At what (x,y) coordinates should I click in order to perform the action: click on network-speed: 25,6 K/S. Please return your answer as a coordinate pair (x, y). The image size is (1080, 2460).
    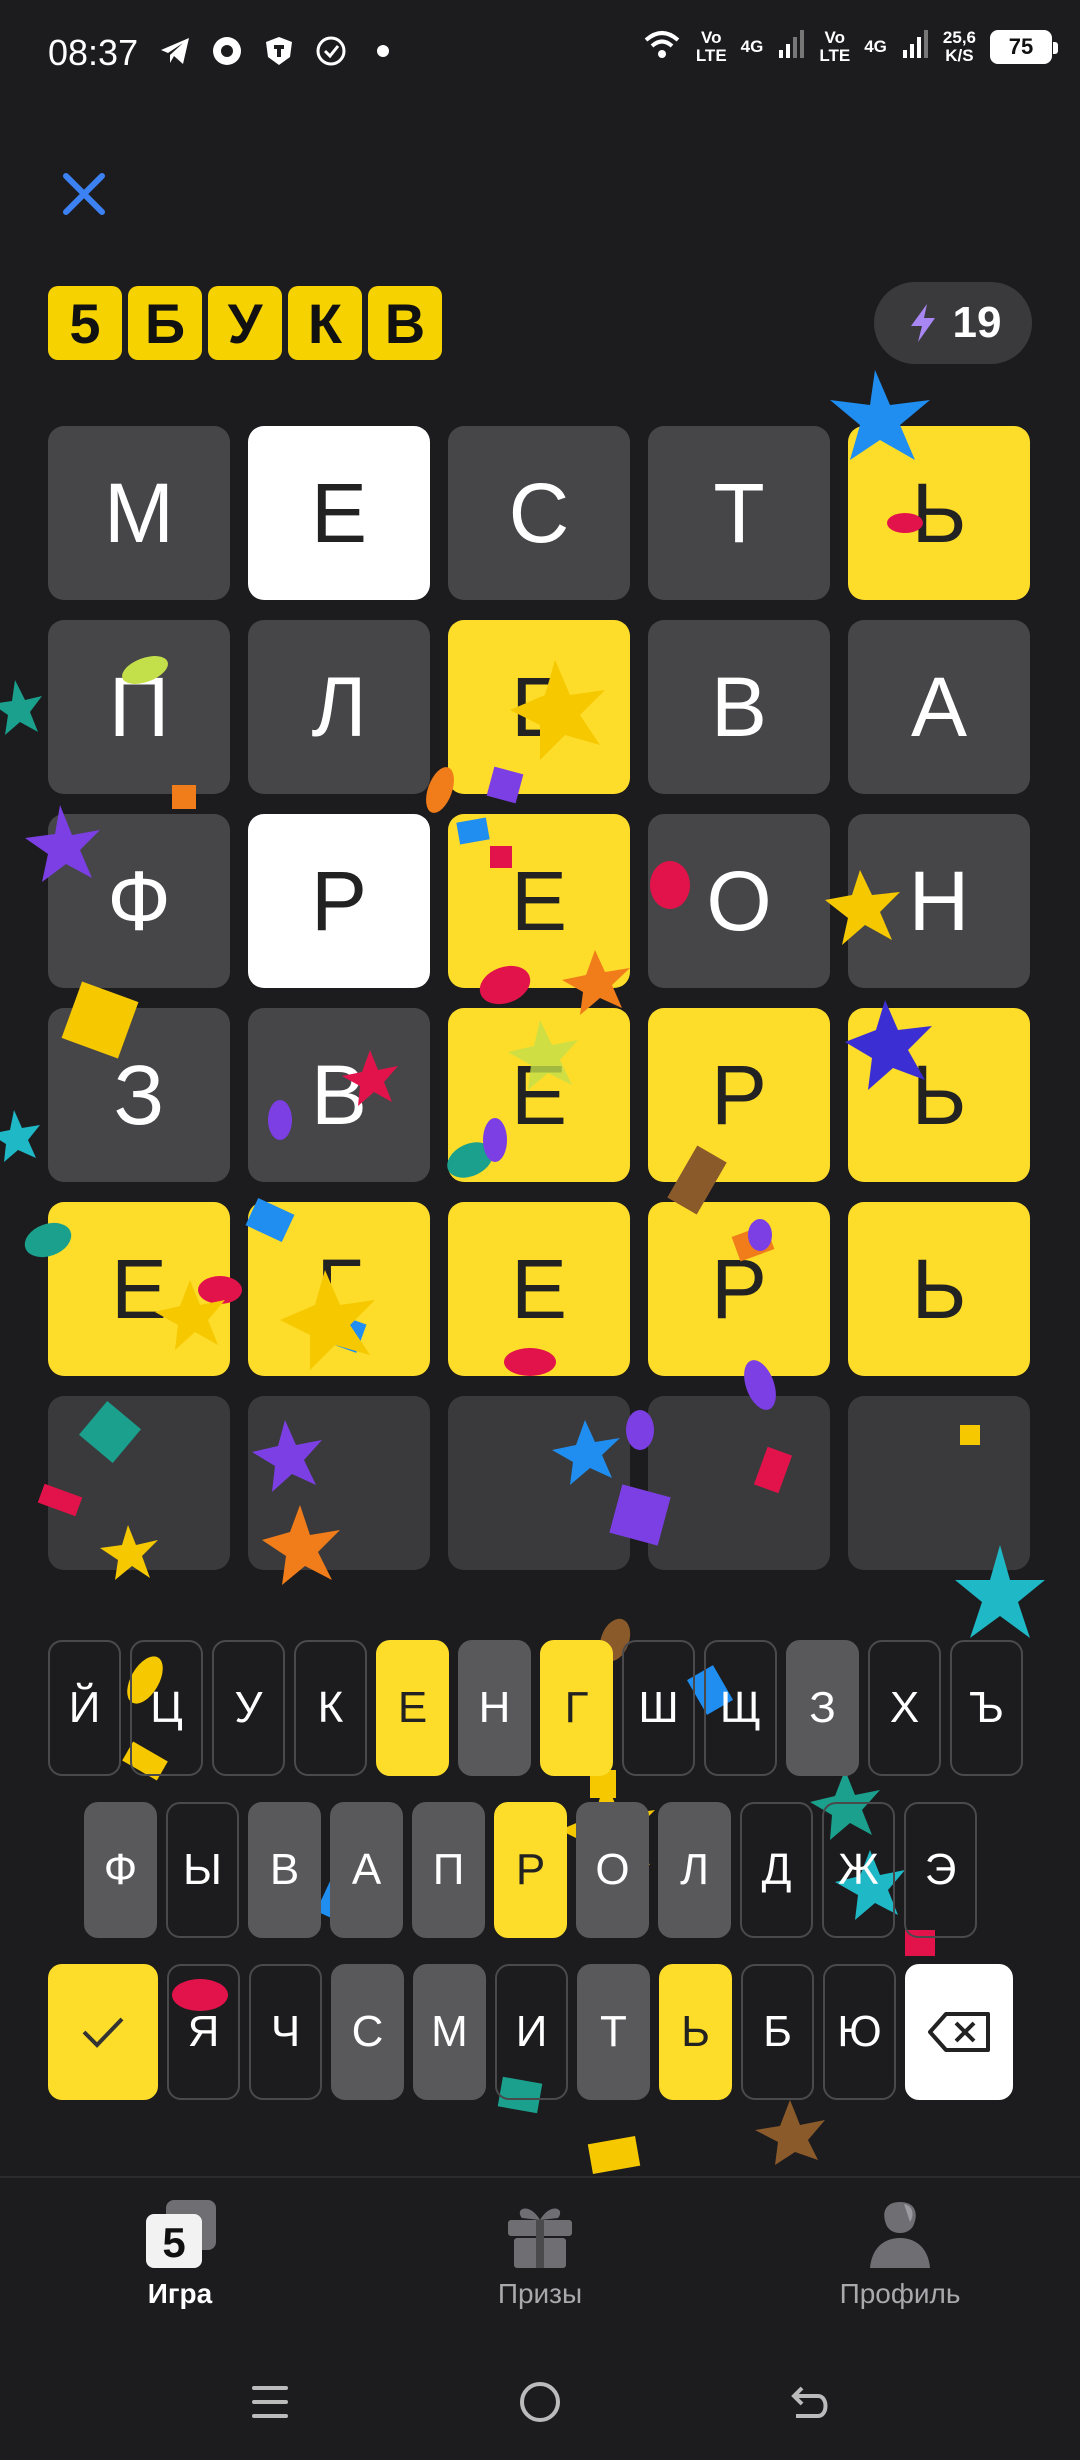
    Looking at the image, I should click on (959, 46).